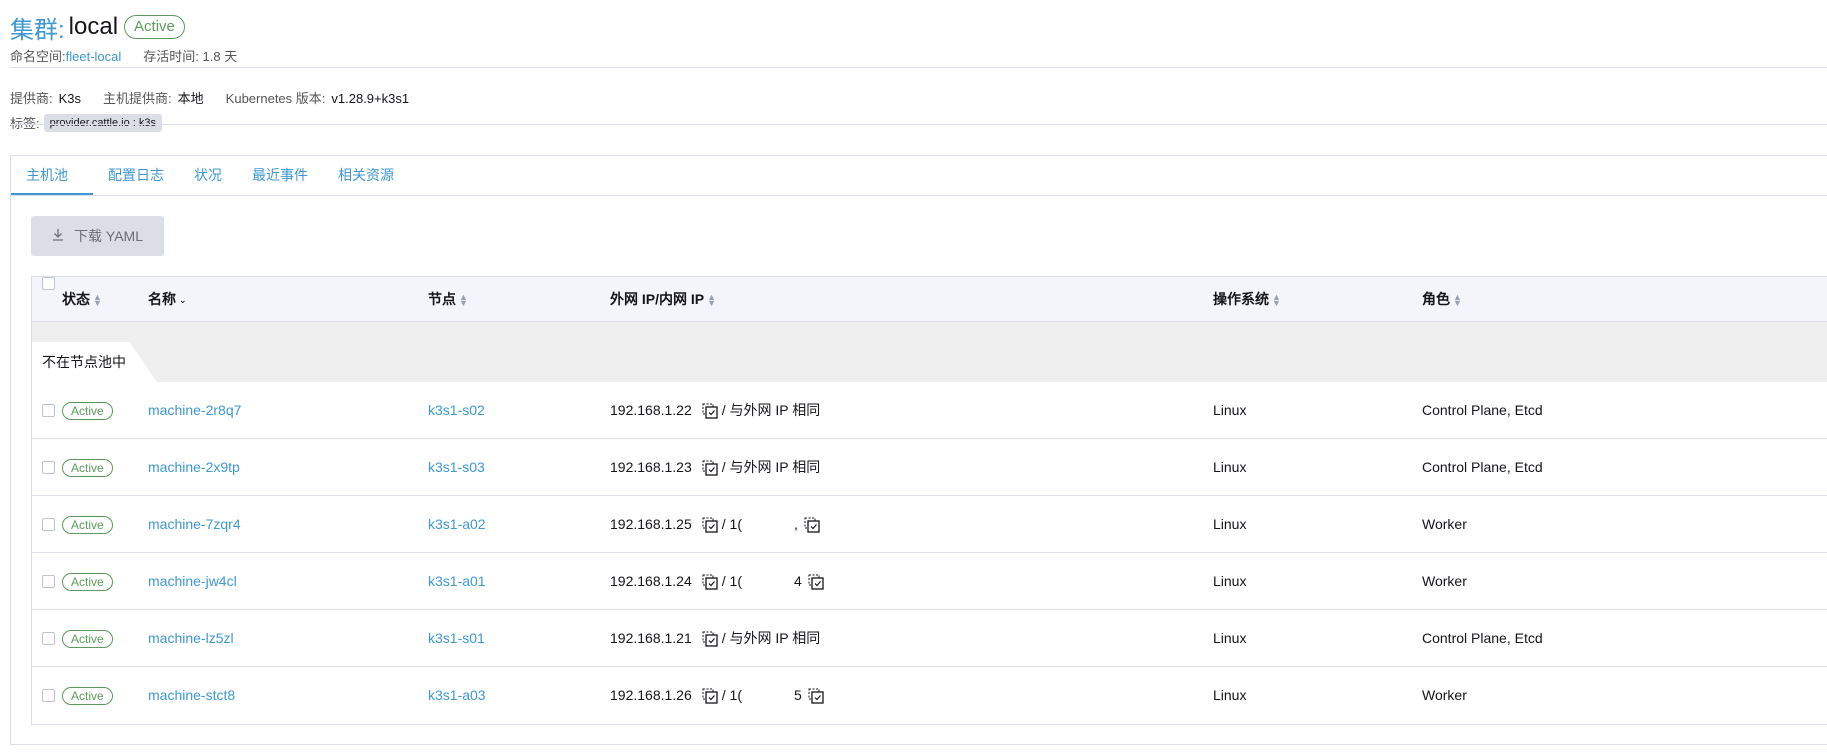  I want to click on ip-cell: 192.168.1.26 / 1(5, so click(719, 695).